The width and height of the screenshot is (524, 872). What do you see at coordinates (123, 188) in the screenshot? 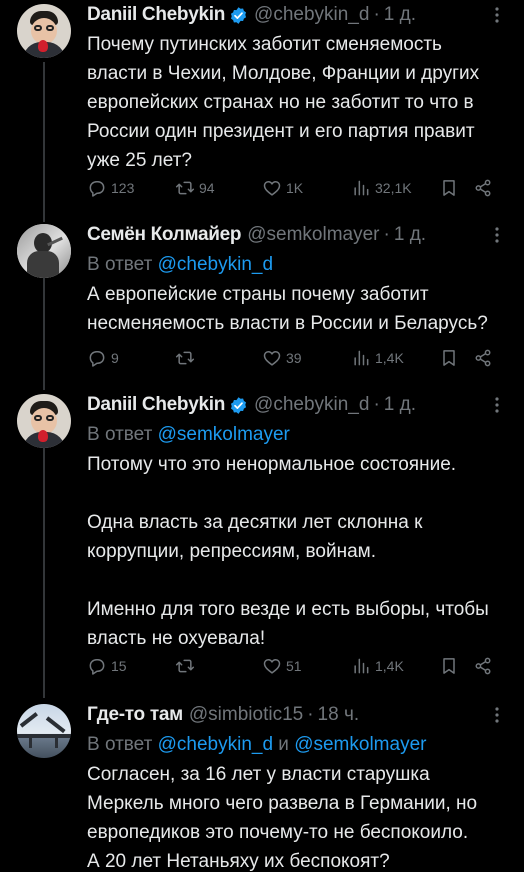
I see `reply-count: 123` at bounding box center [123, 188].